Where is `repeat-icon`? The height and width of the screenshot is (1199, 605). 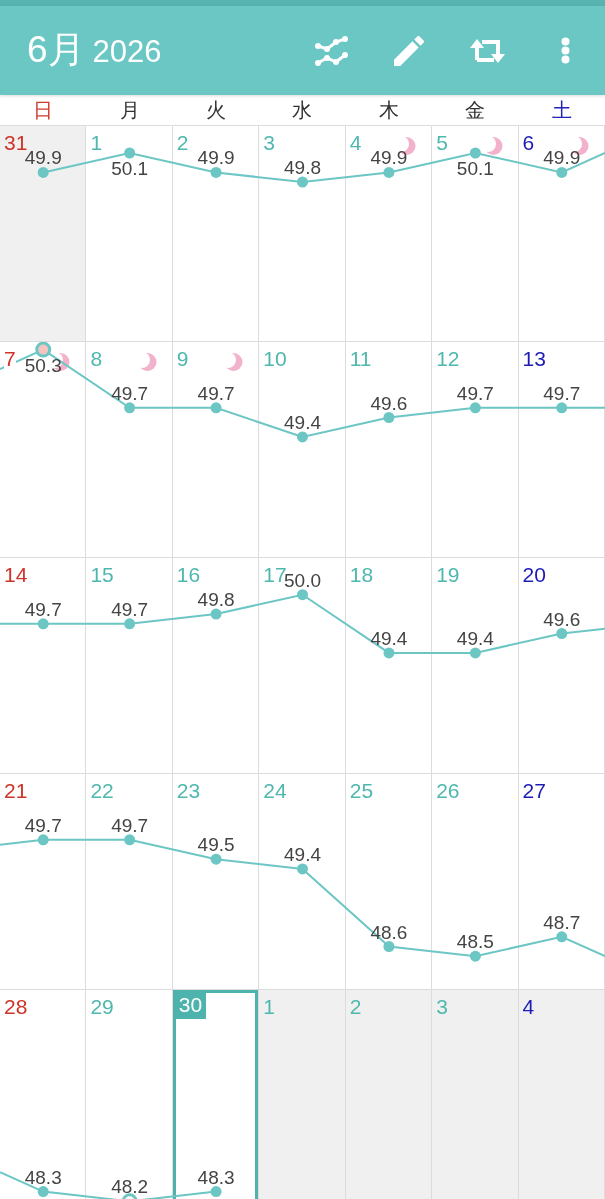
repeat-icon is located at coordinates (487, 50).